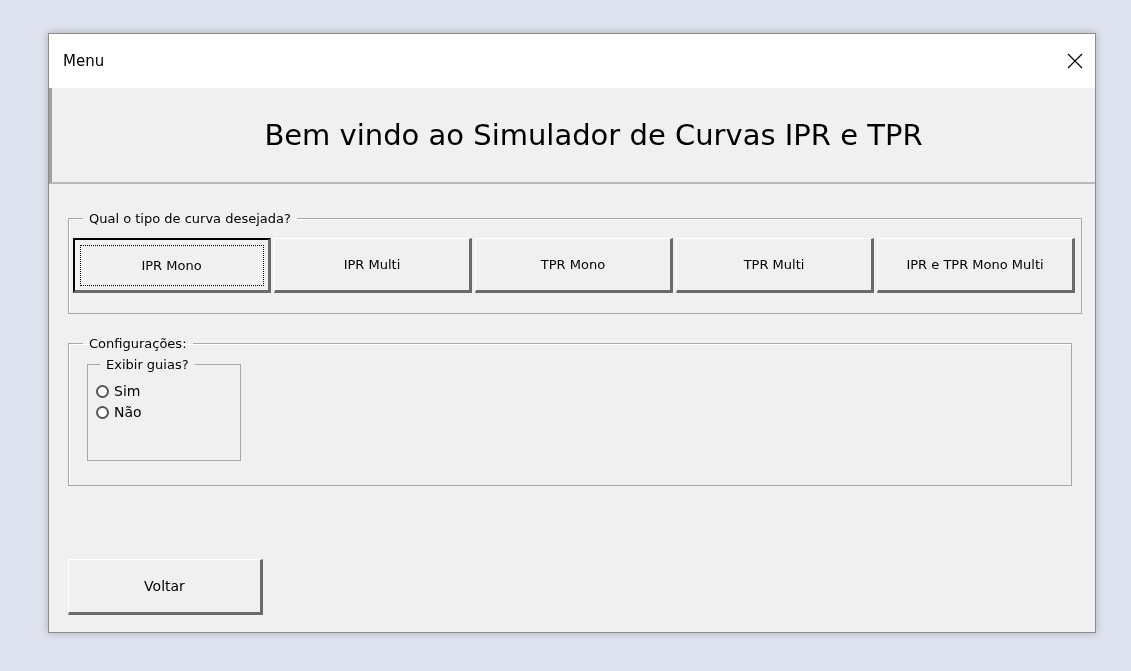 This screenshot has height=671, width=1131. Describe the element at coordinates (1075, 61) in the screenshot. I see `close-icon` at that location.